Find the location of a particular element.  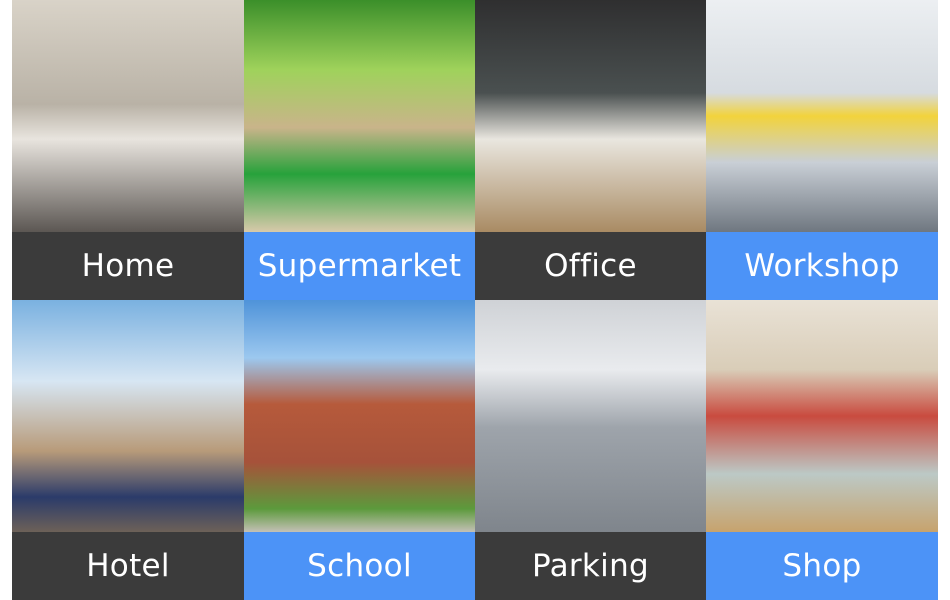

tile-hotel: Hotel is located at coordinates (128, 450).